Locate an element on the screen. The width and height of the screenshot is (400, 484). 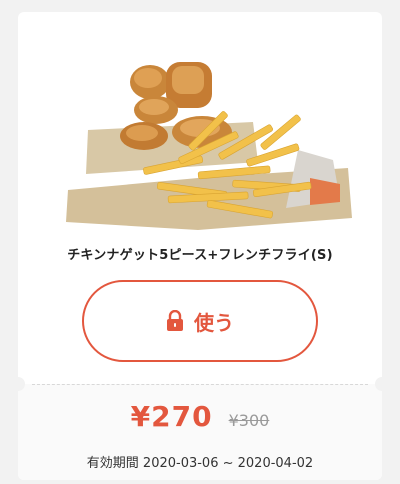
product-name: チキンナゲット5ピース+フレンチフライ(S) is located at coordinates (200, 255).